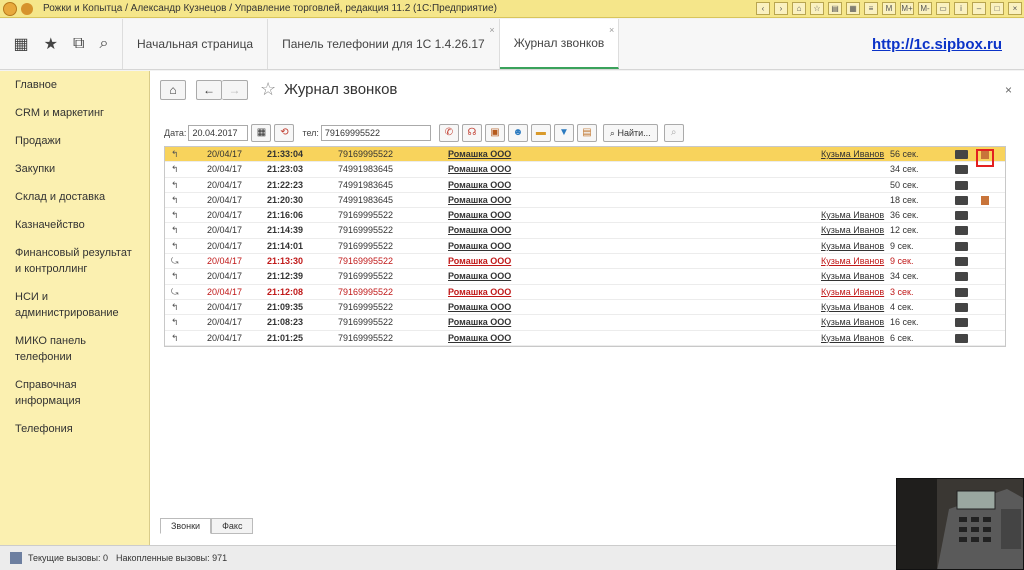 This screenshot has width=1024, height=570. Describe the element at coordinates (232, 526) in the screenshot. I see `tab-fax: Факс` at that location.